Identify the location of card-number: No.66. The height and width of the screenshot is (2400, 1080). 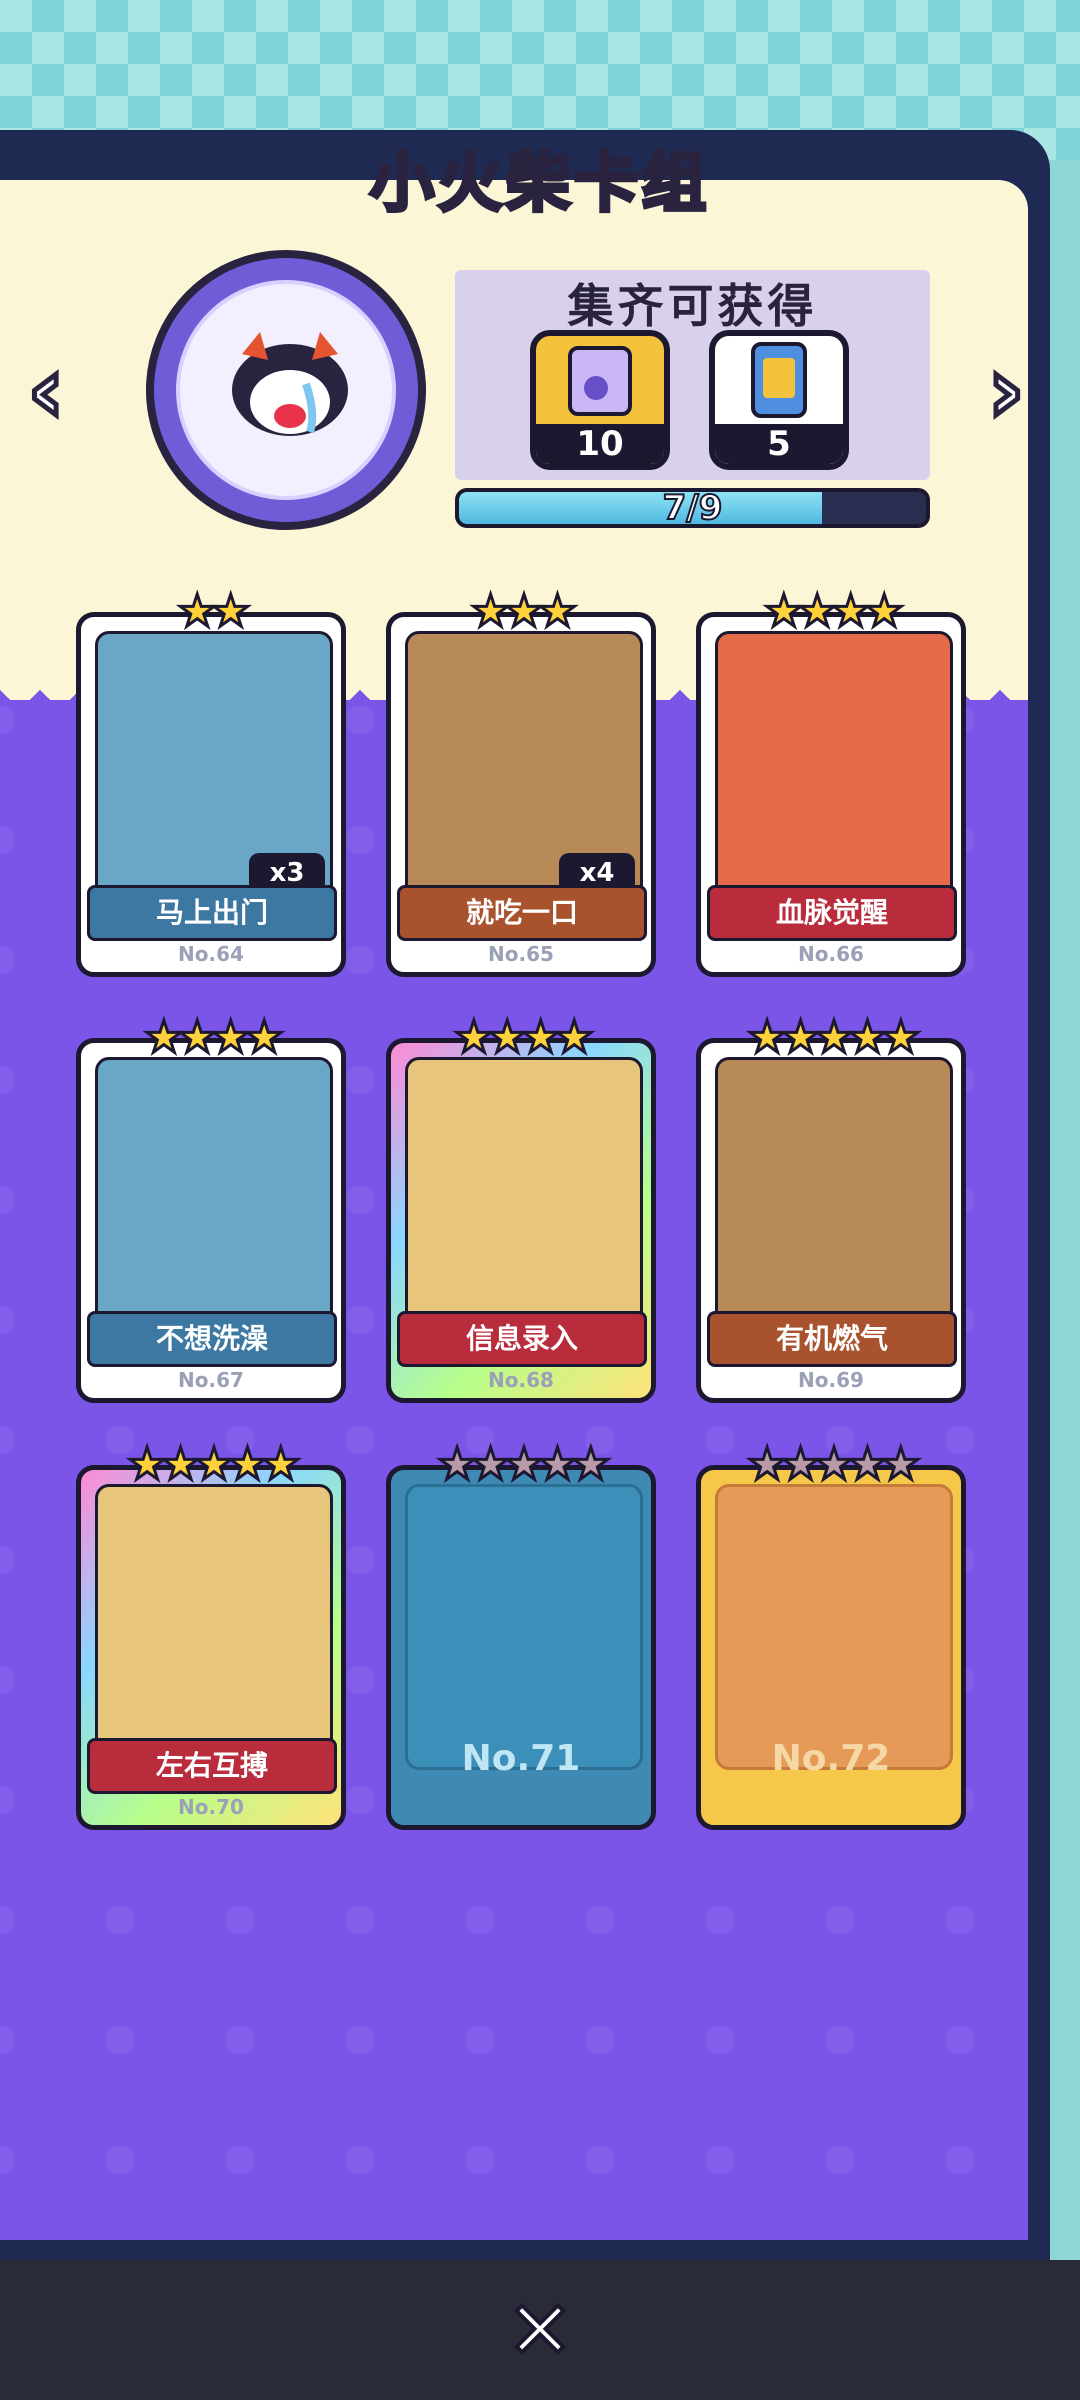
(831, 954).